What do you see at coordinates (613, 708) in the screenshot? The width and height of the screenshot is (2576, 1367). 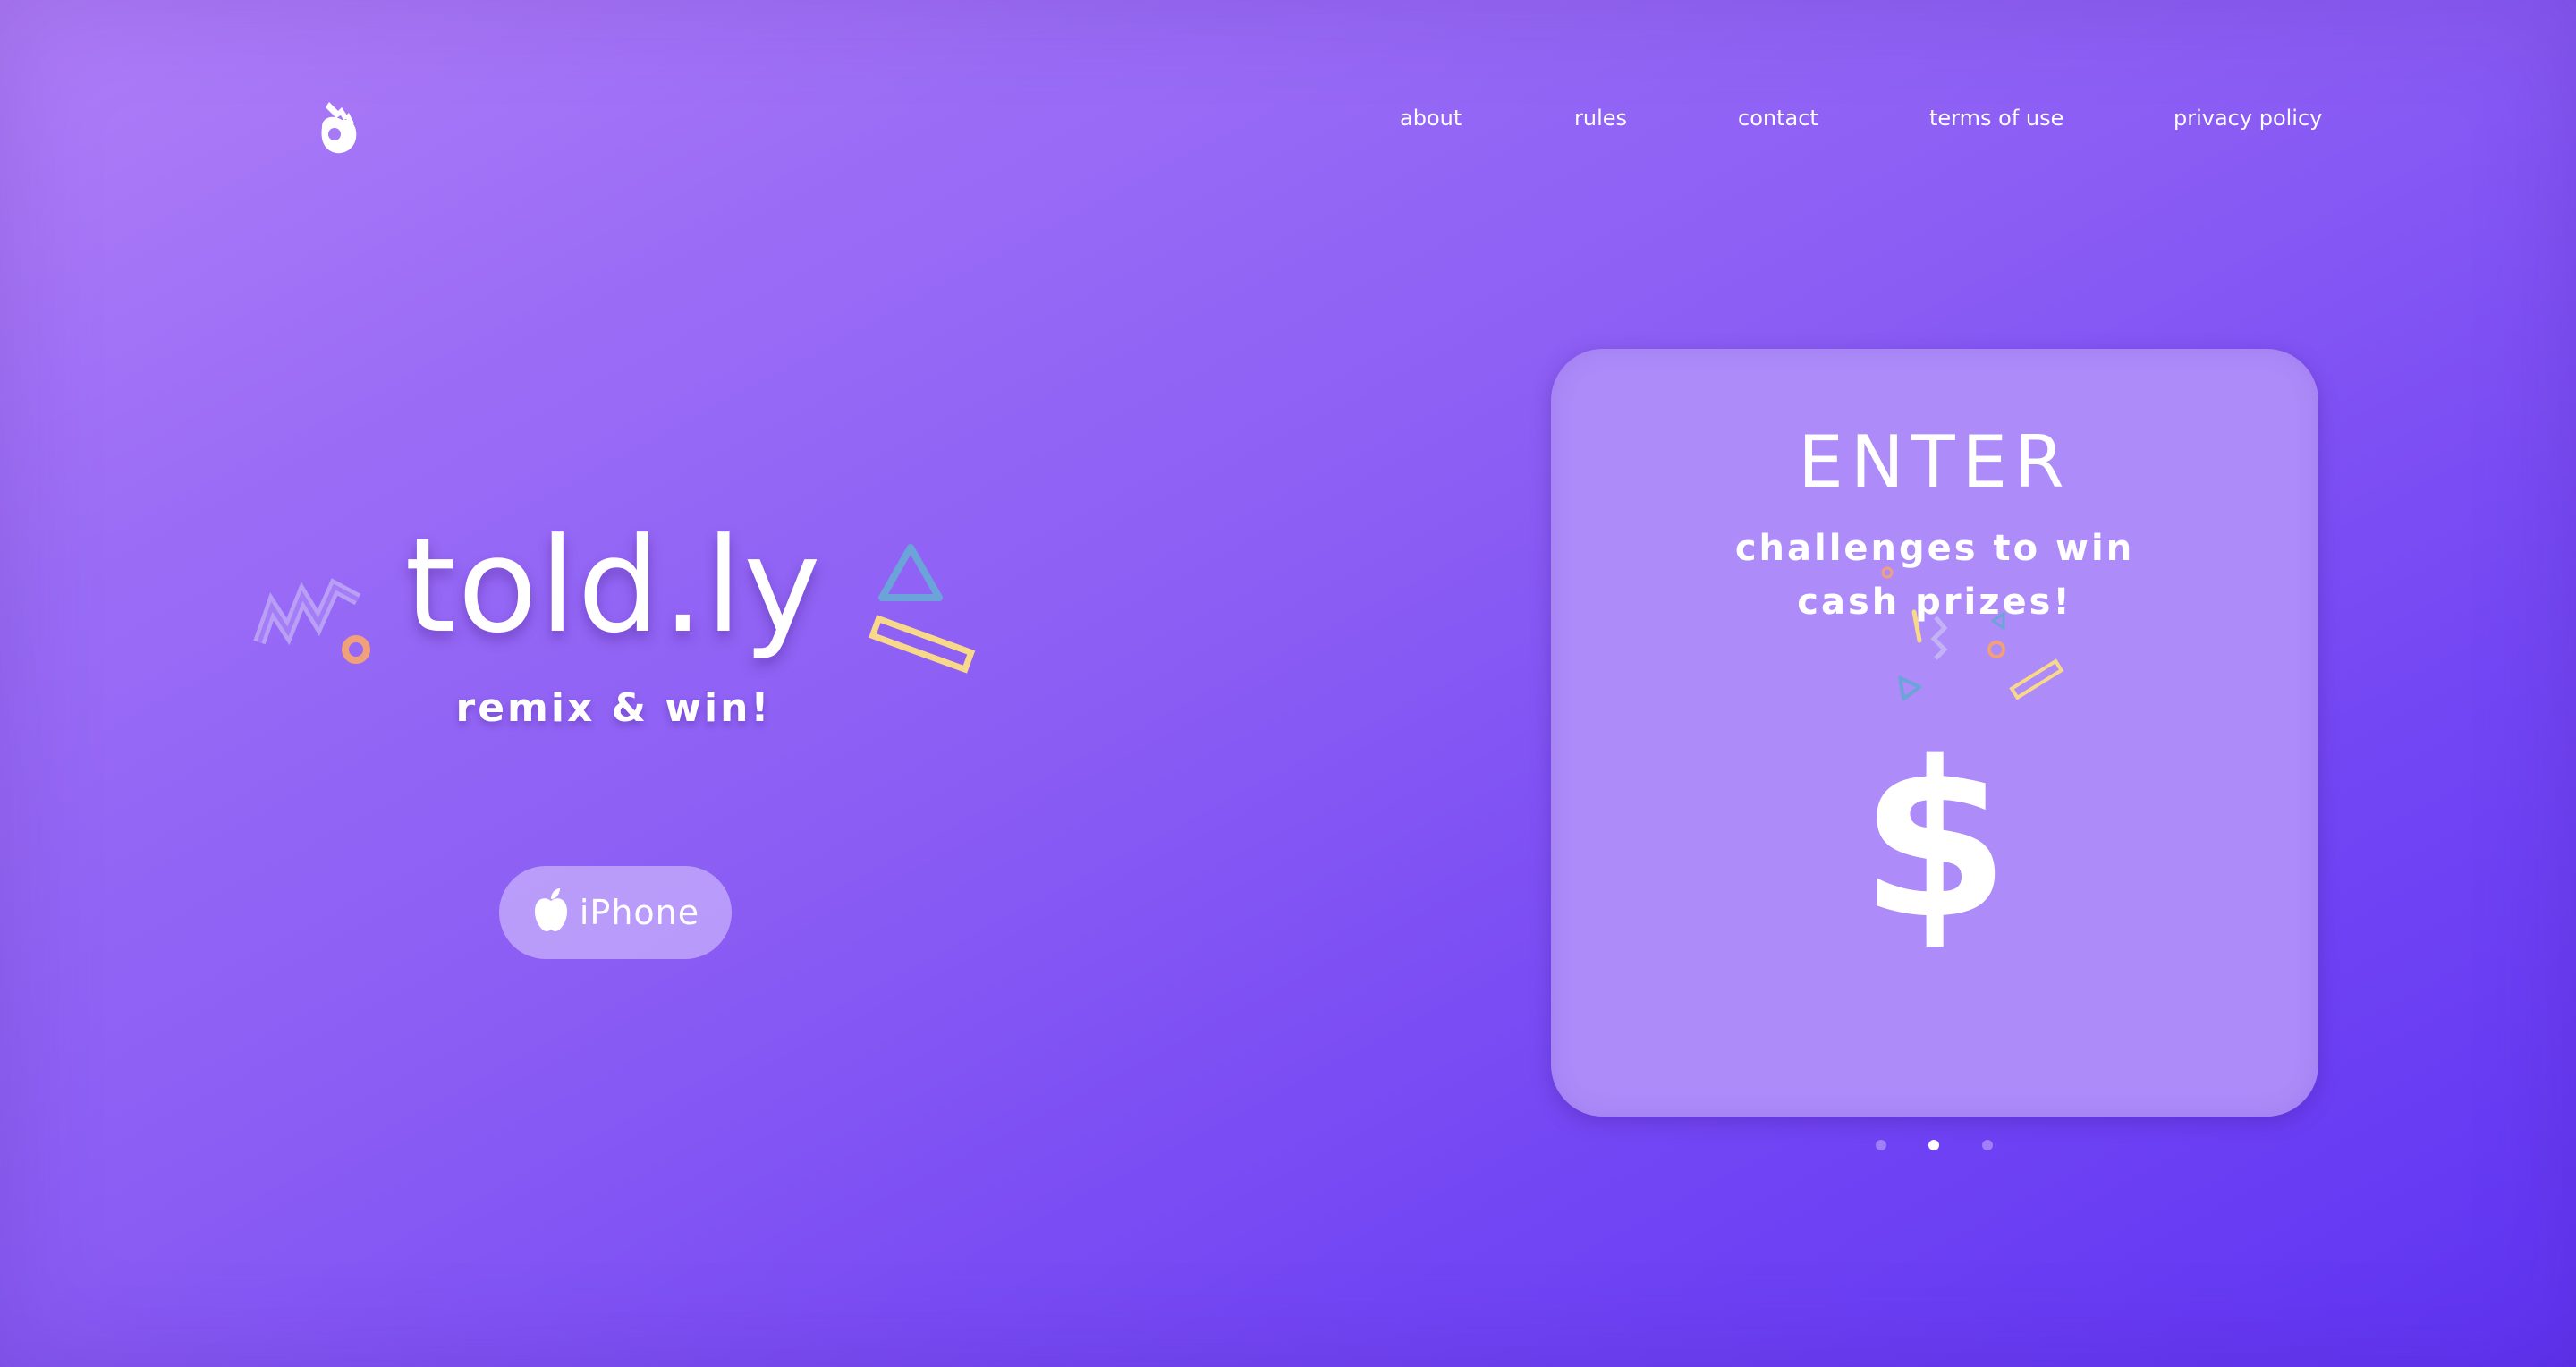 I see `tagline: remix & win!` at bounding box center [613, 708].